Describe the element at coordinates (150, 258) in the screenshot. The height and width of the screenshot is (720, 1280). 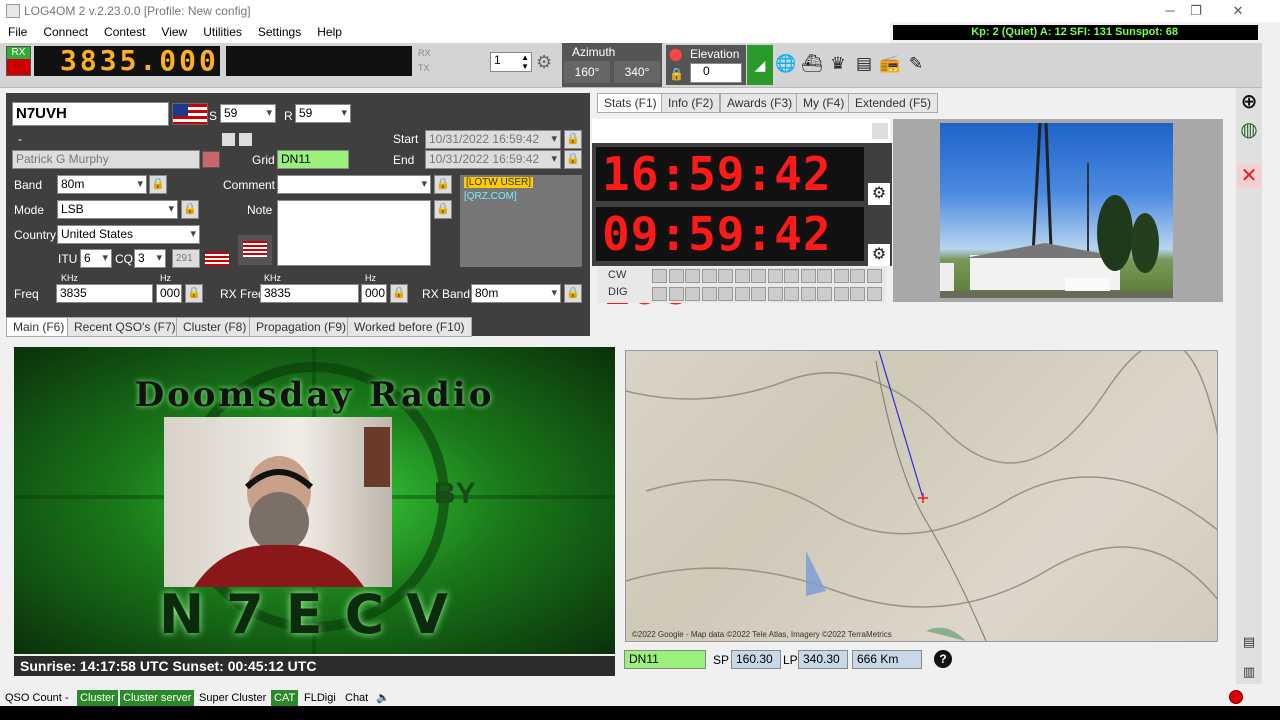
I see `cq-select: 3` at that location.